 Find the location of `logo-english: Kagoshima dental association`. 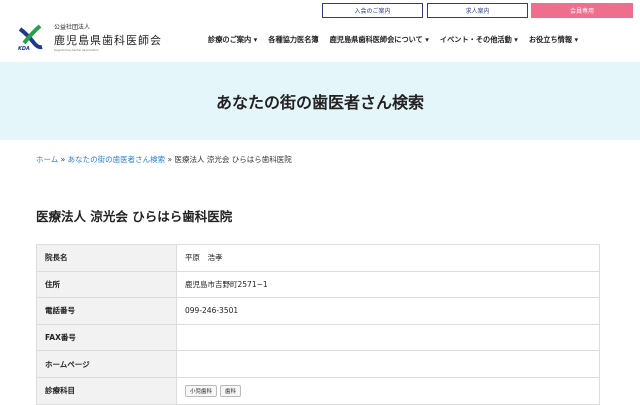

logo-english: Kagoshima dental association is located at coordinates (76, 50).